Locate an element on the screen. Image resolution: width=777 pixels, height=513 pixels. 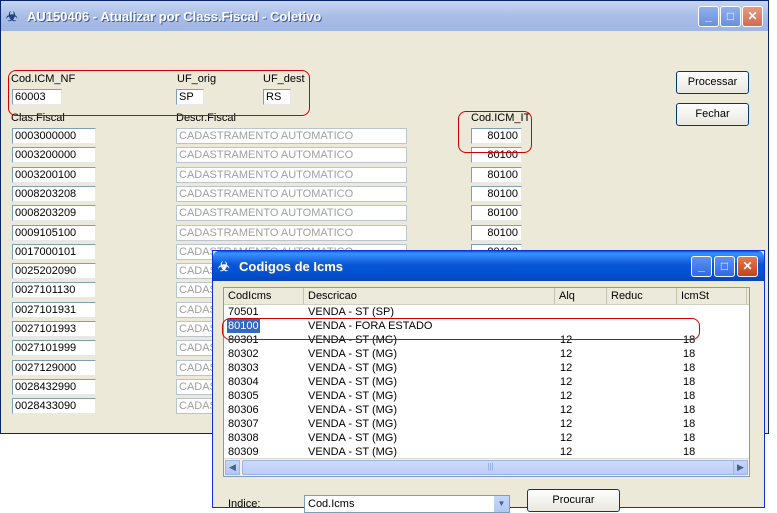
horizontal-scrollbar: ◀ ||| ▶ is located at coordinates (486, 467).